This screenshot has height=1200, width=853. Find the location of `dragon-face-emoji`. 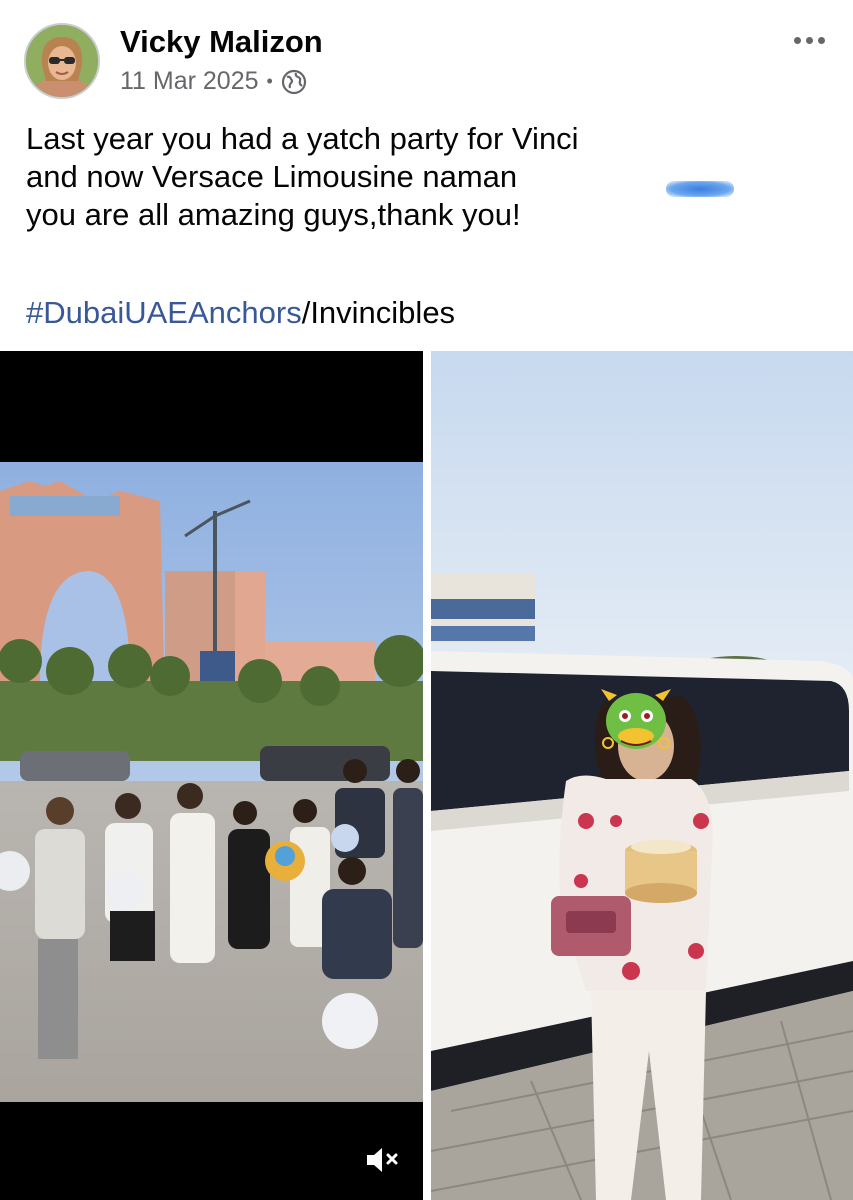

dragon-face-emoji is located at coordinates (636, 719).